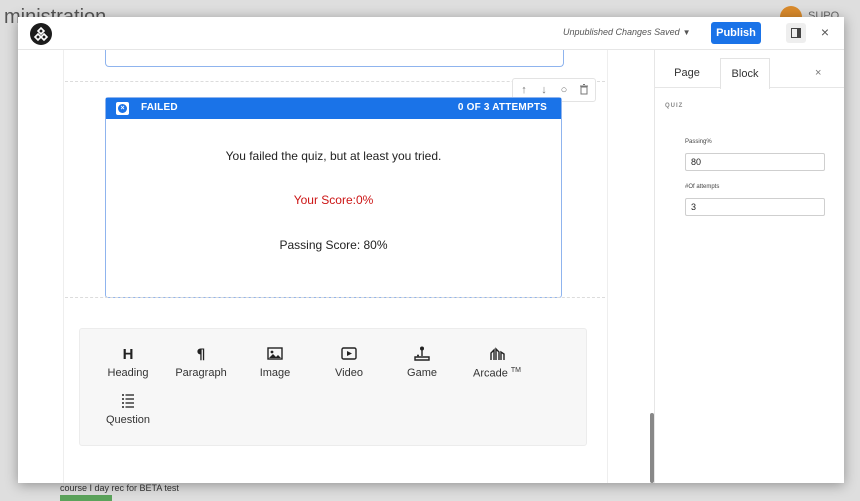  I want to click on palette-item-game: Game, so click(422, 367).